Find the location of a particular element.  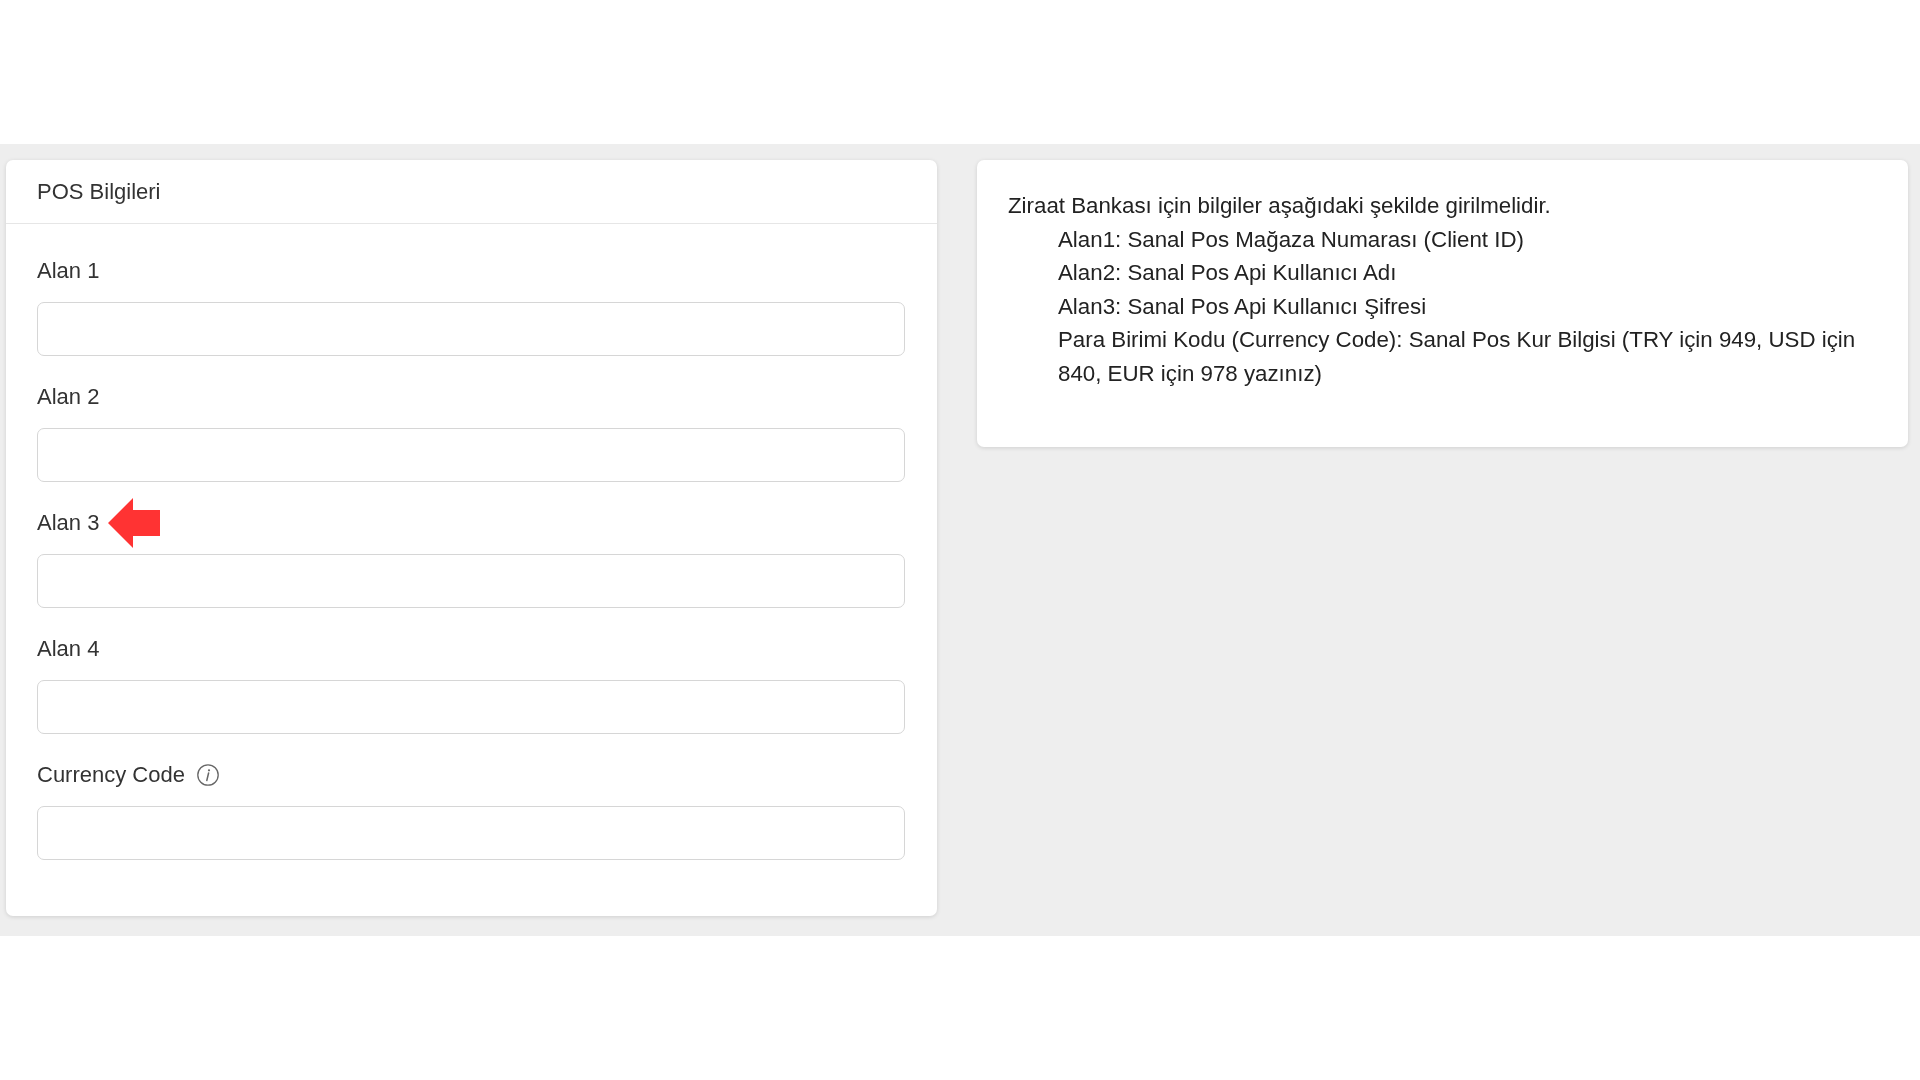

field-label: Alan 4 is located at coordinates (68, 649).